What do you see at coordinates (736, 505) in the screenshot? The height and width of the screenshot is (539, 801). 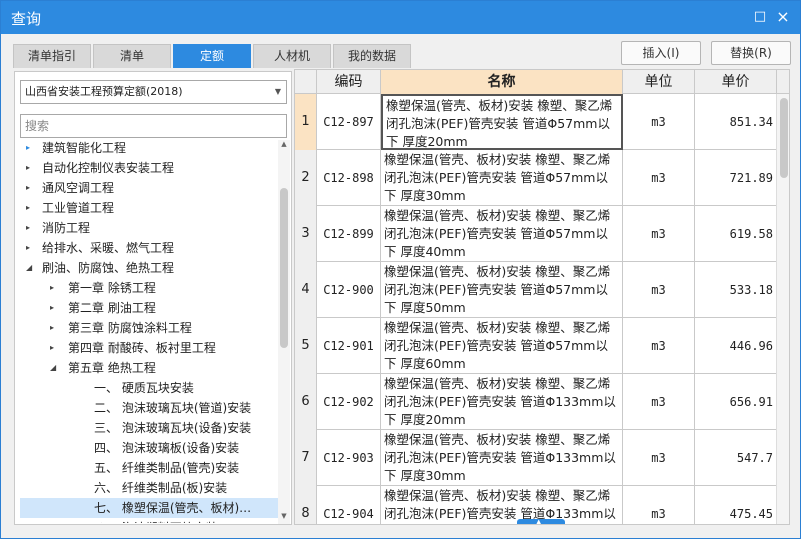 I see `quota-price: 475.45` at bounding box center [736, 505].